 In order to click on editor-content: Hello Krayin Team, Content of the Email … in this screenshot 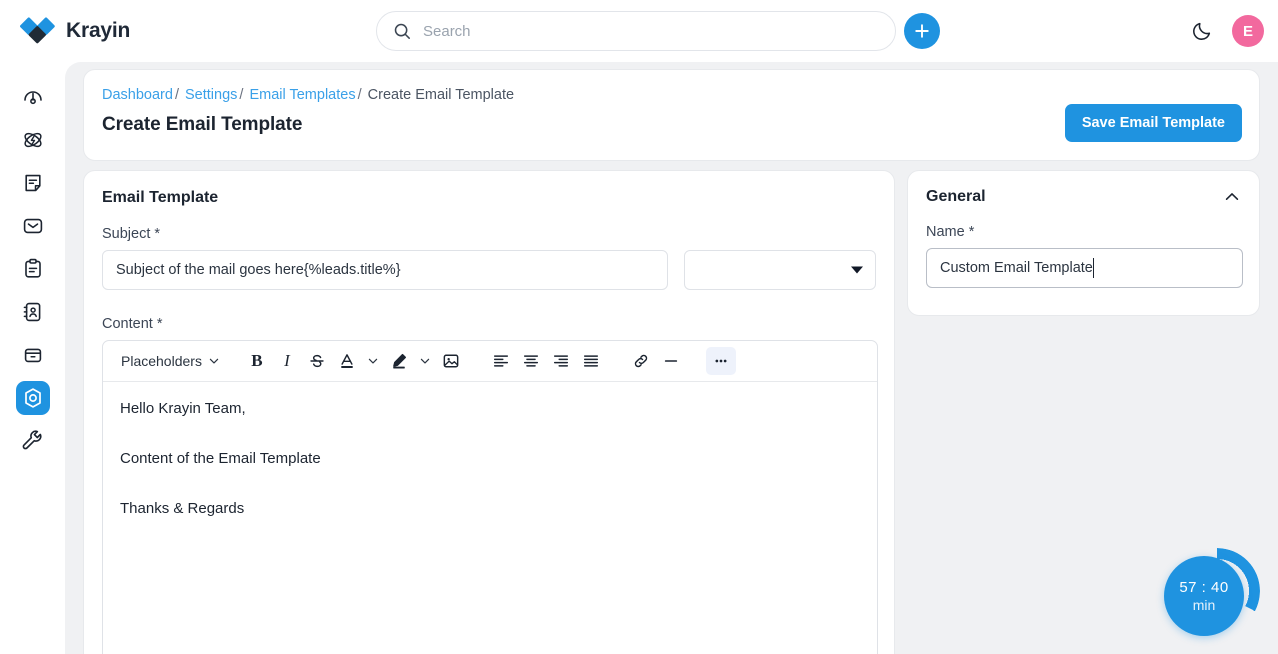, I will do `click(490, 458)`.